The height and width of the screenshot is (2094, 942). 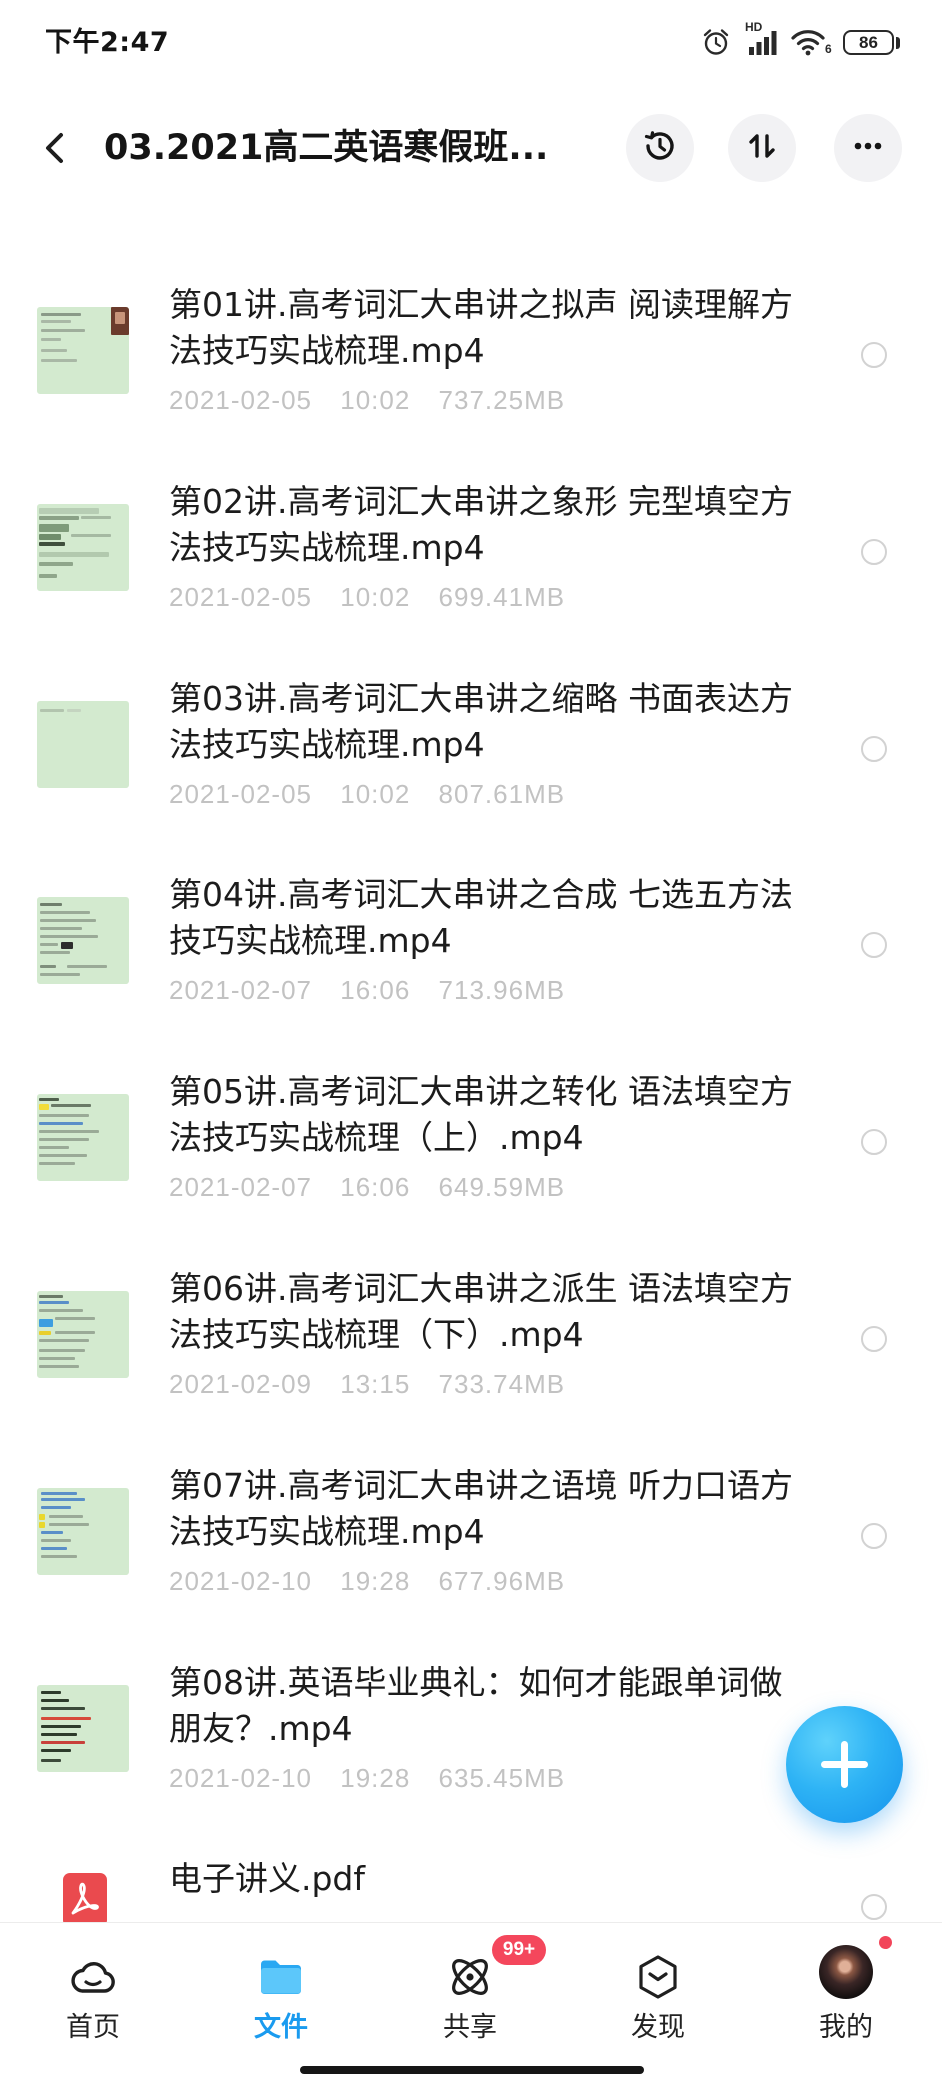 I want to click on nav-item-share: 99+ 共享, so click(x=473, y=1993).